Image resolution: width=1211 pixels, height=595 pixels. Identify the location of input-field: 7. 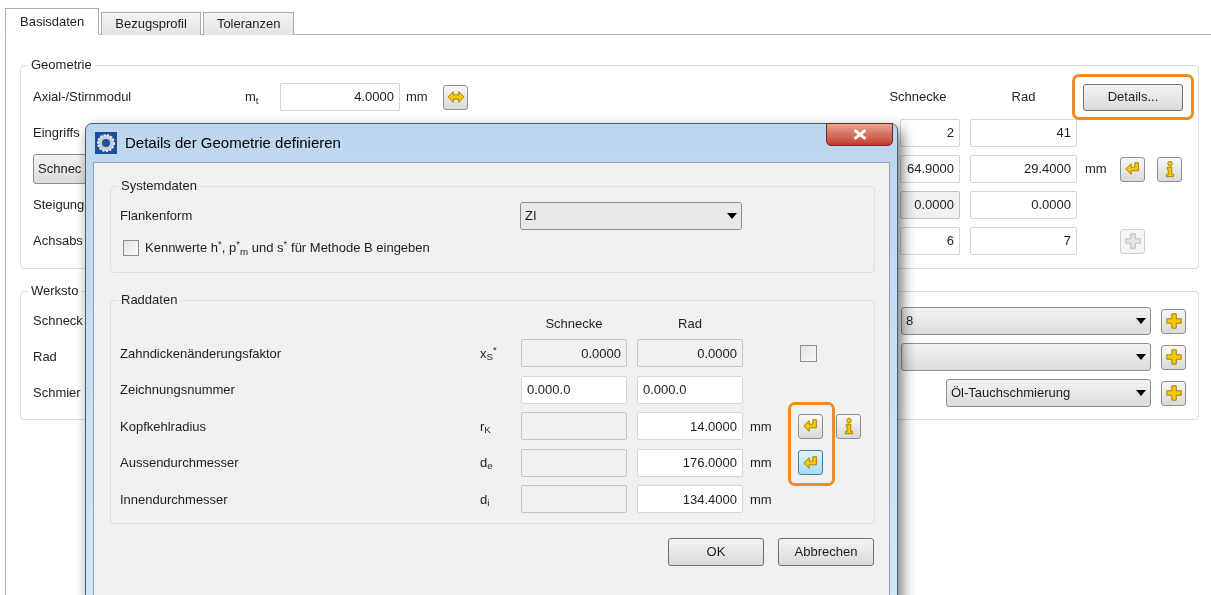
(1023, 241).